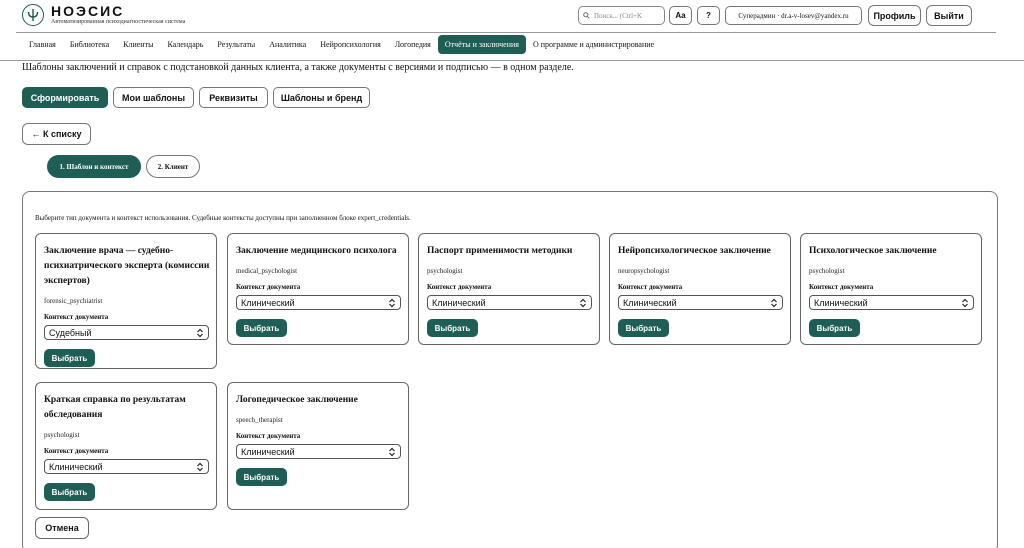 The image size is (1024, 548). I want to click on search-icon, so click(586, 15).